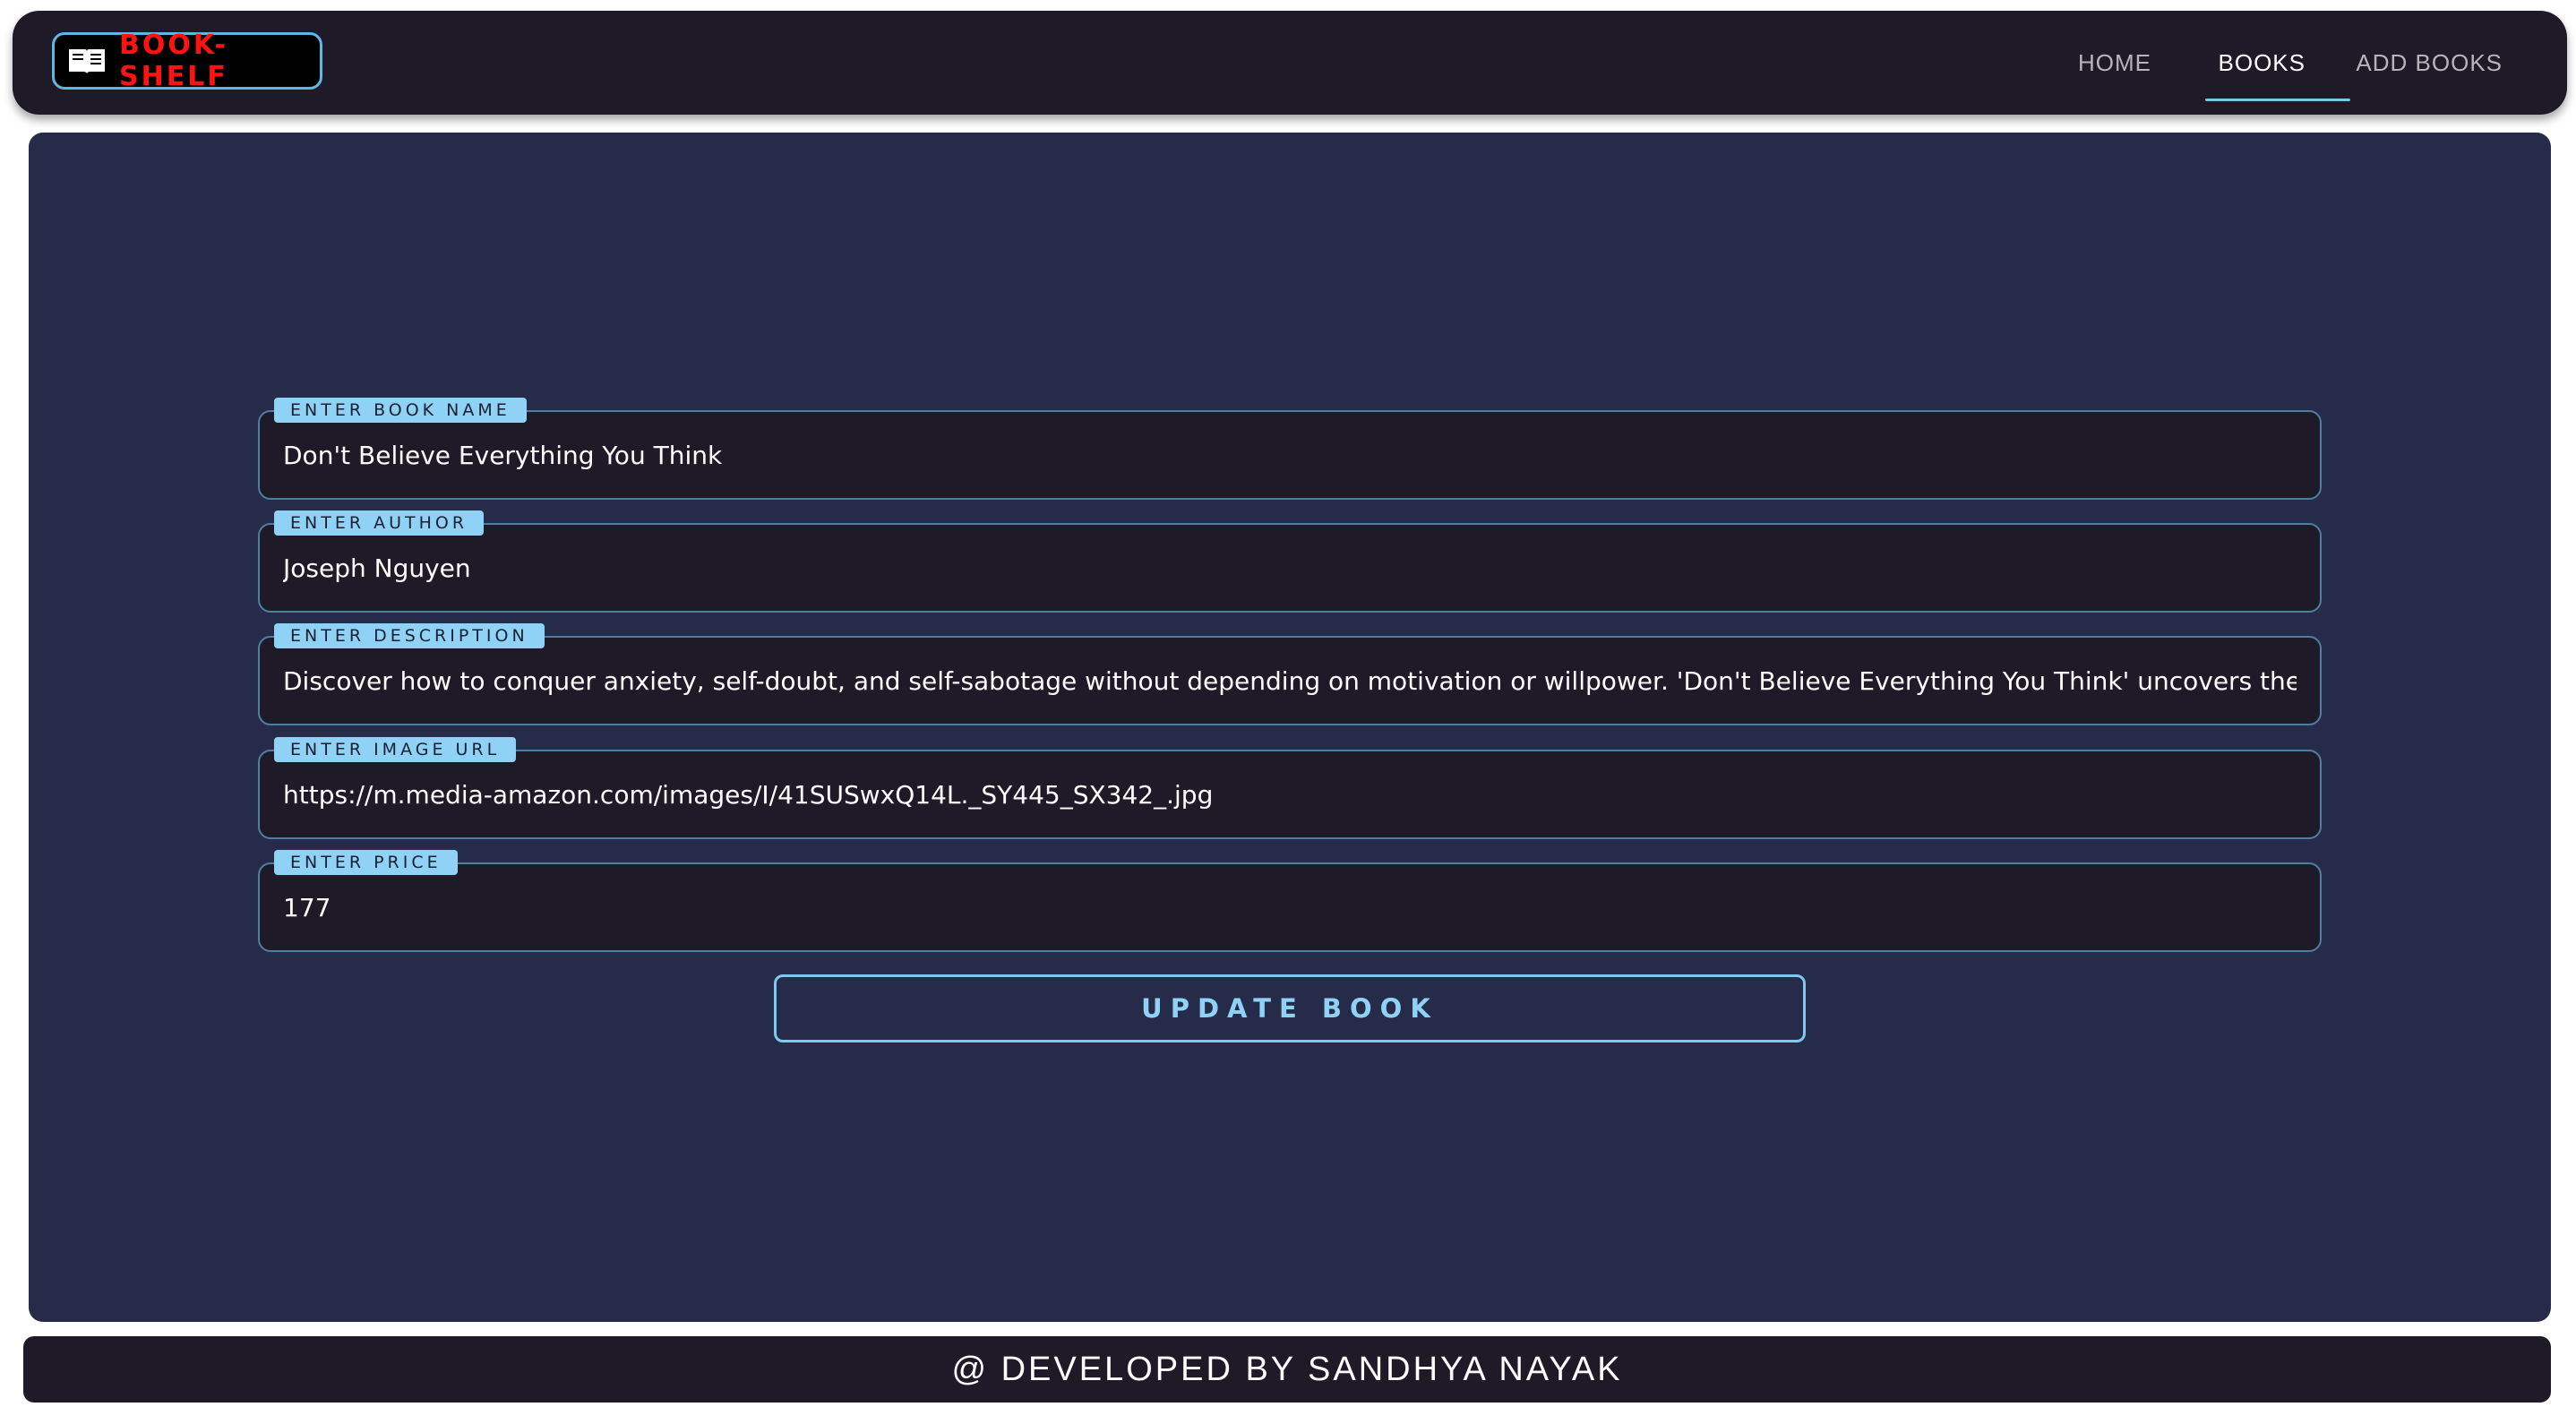  Describe the element at coordinates (1290, 681) in the screenshot. I see `description-input` at that location.